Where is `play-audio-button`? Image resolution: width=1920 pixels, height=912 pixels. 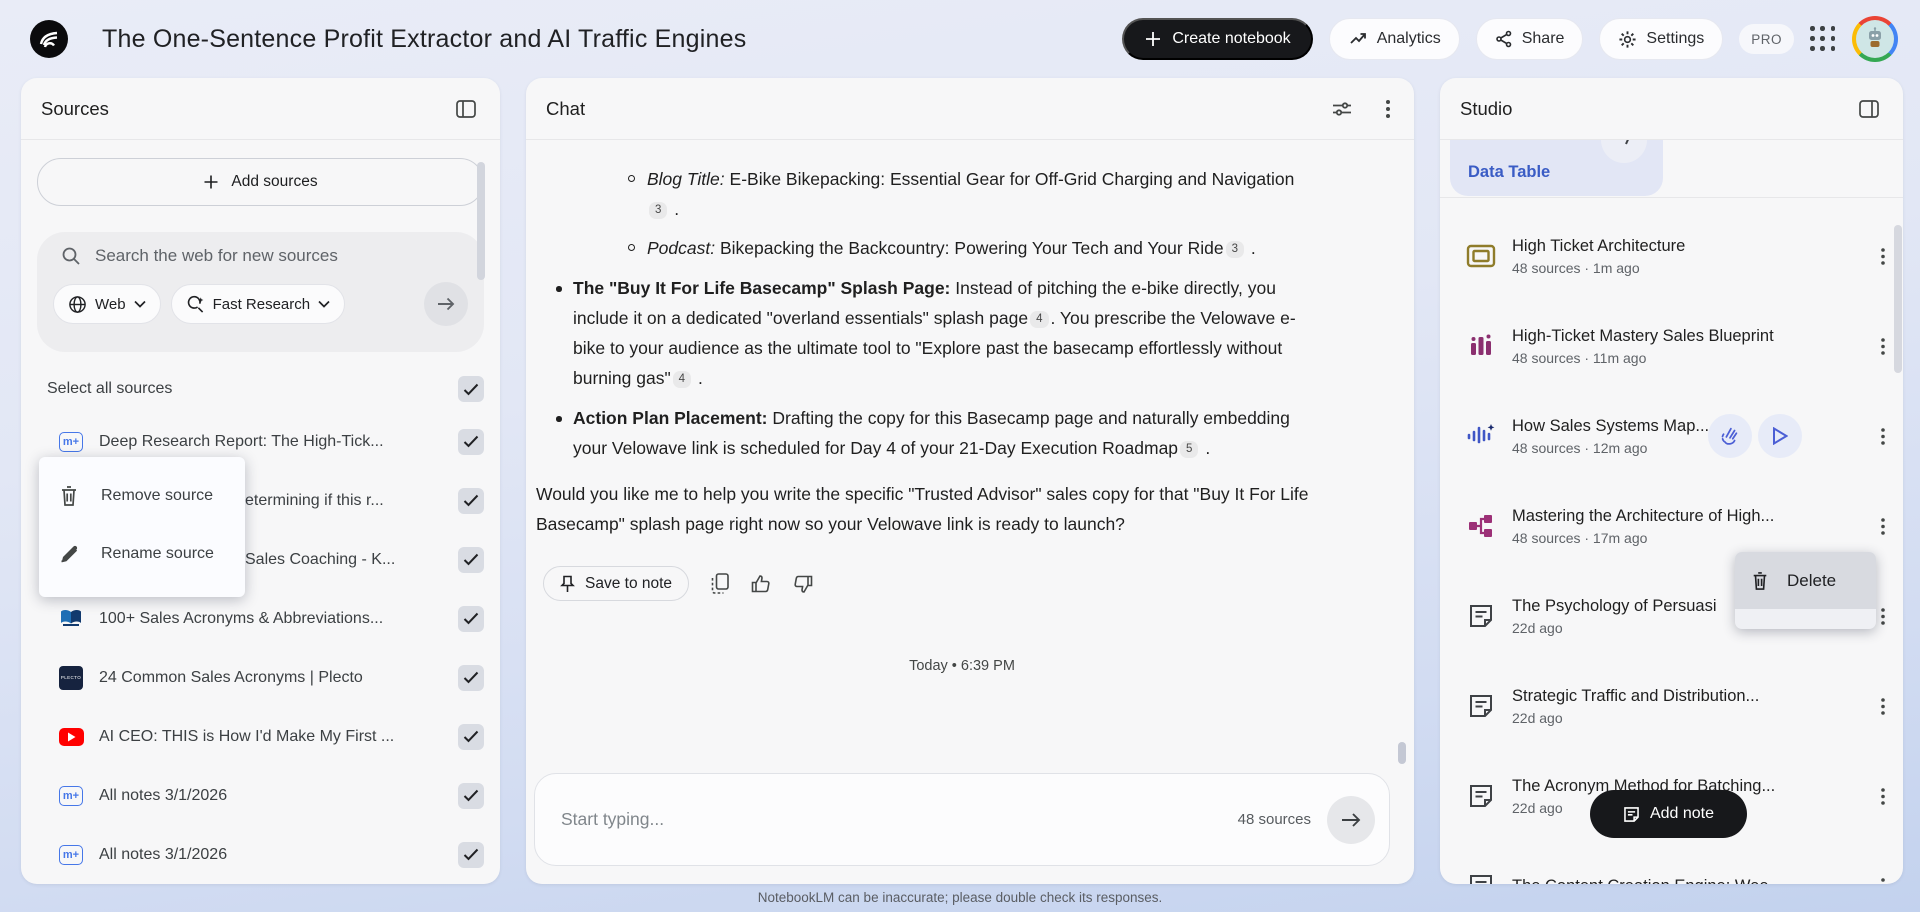
play-audio-button is located at coordinates (1780, 436).